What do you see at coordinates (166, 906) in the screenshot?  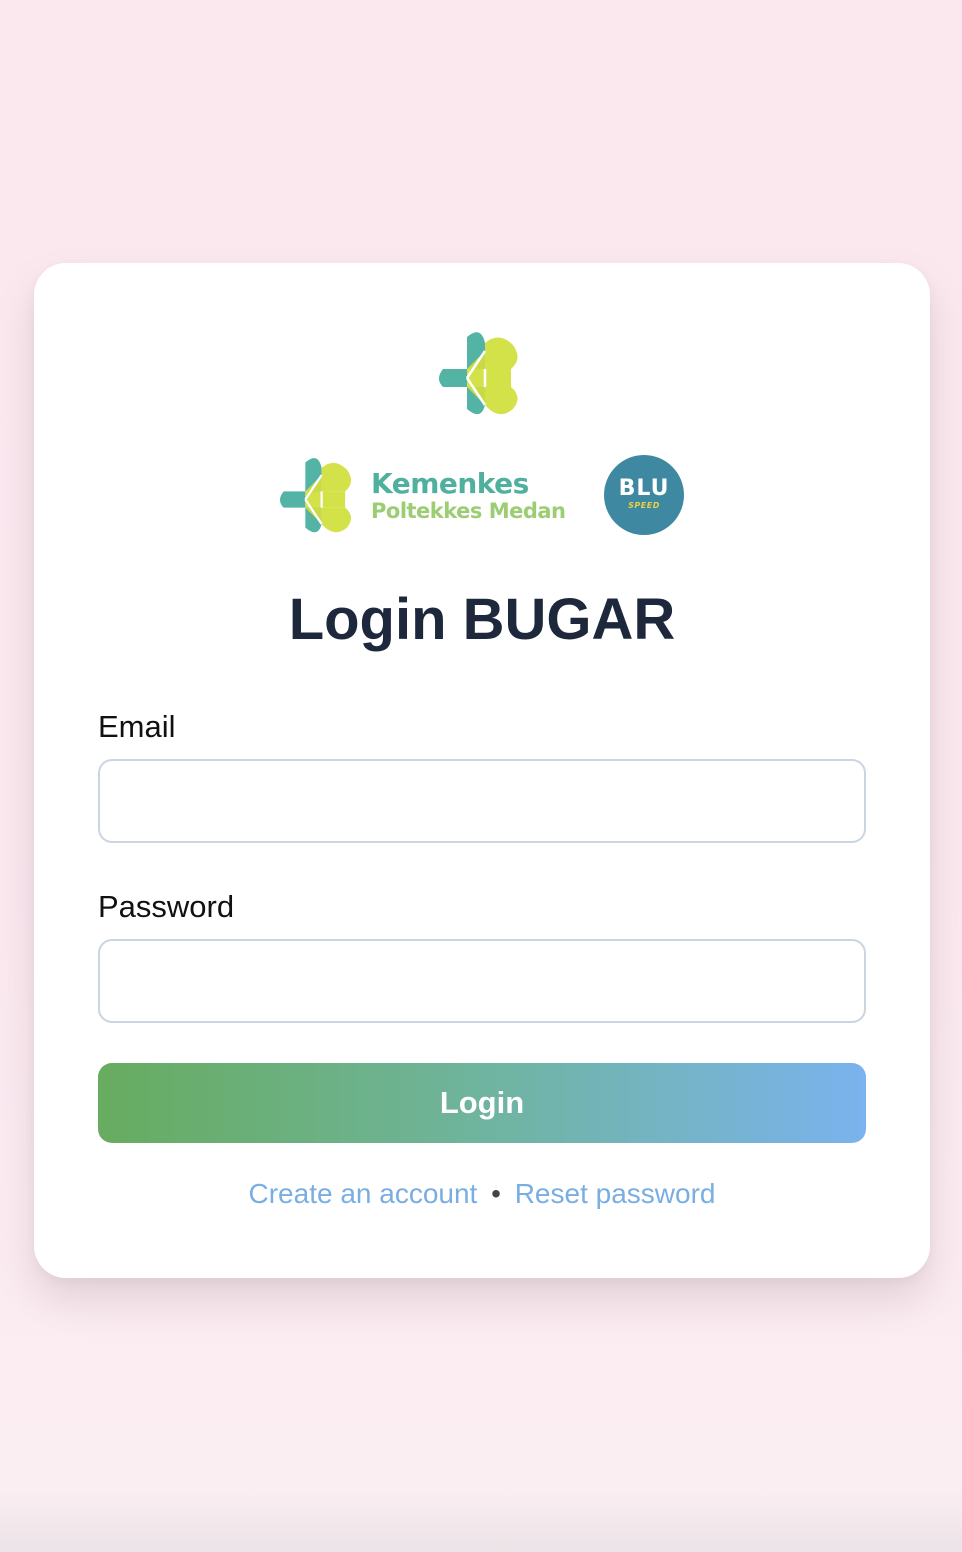 I see `password-label: Password` at bounding box center [166, 906].